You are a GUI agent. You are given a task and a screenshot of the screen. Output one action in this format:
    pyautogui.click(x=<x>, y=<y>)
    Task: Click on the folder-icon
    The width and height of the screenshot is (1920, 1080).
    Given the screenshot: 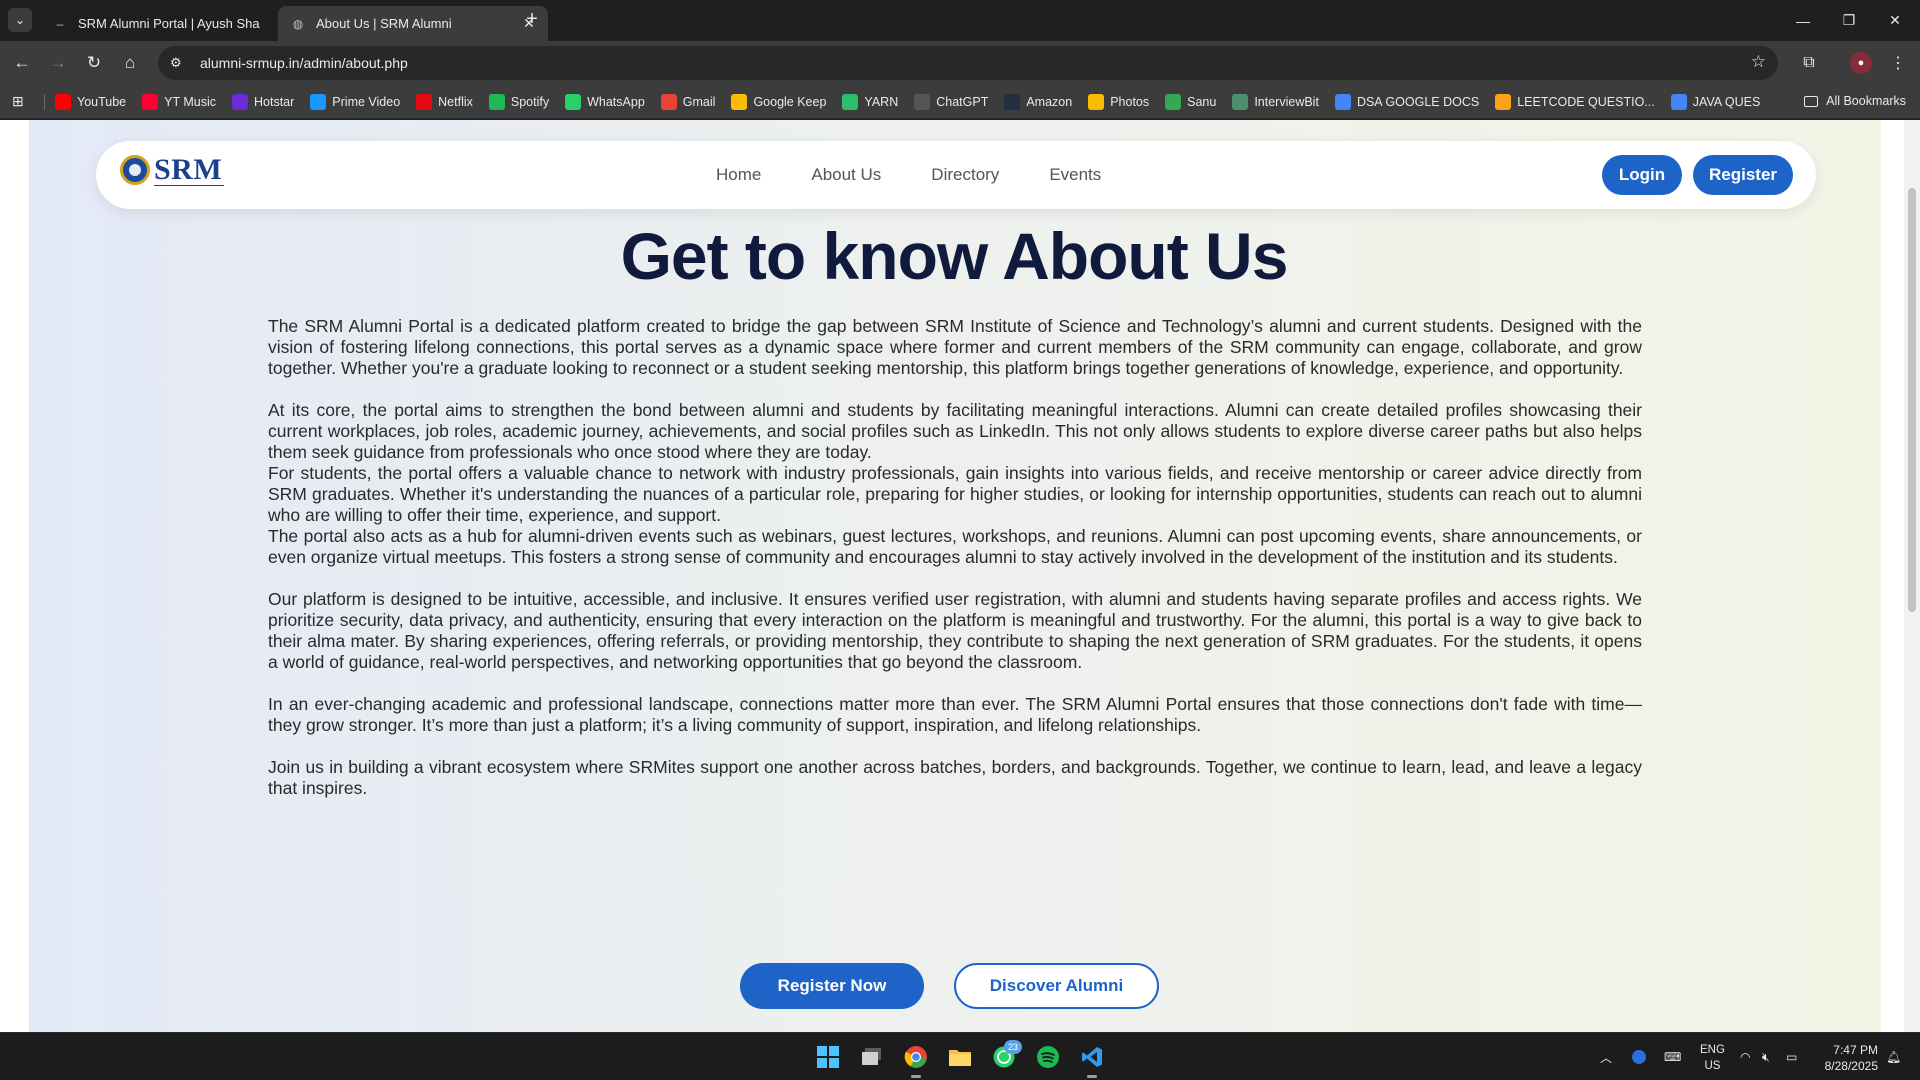 What is the action you would take?
    pyautogui.click(x=1811, y=101)
    